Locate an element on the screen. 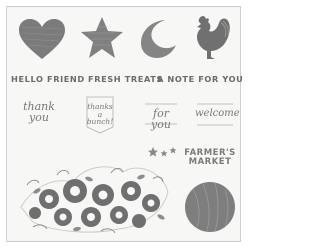  farmers-market-title: FARMER'S MARKET is located at coordinates (210, 158).